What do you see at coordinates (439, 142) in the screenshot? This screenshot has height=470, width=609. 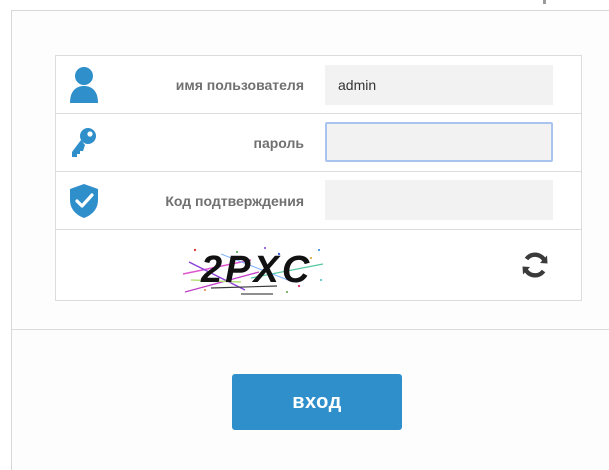 I see `password-input` at bounding box center [439, 142].